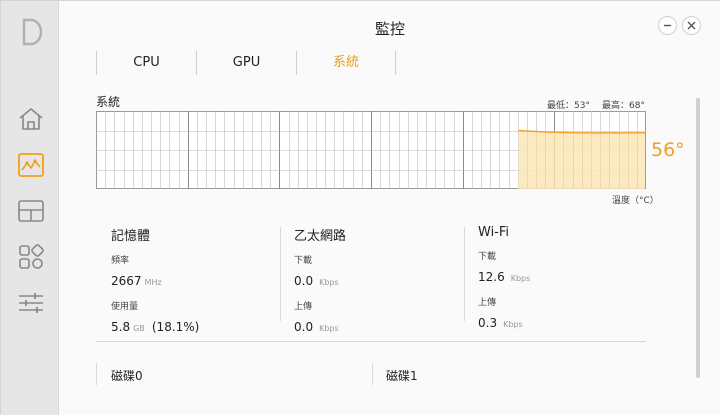  I want to click on ethernet-section: 乙太網路 下載 0.0 Kbps 上傳 0.0 Kbps, so click(320, 280).